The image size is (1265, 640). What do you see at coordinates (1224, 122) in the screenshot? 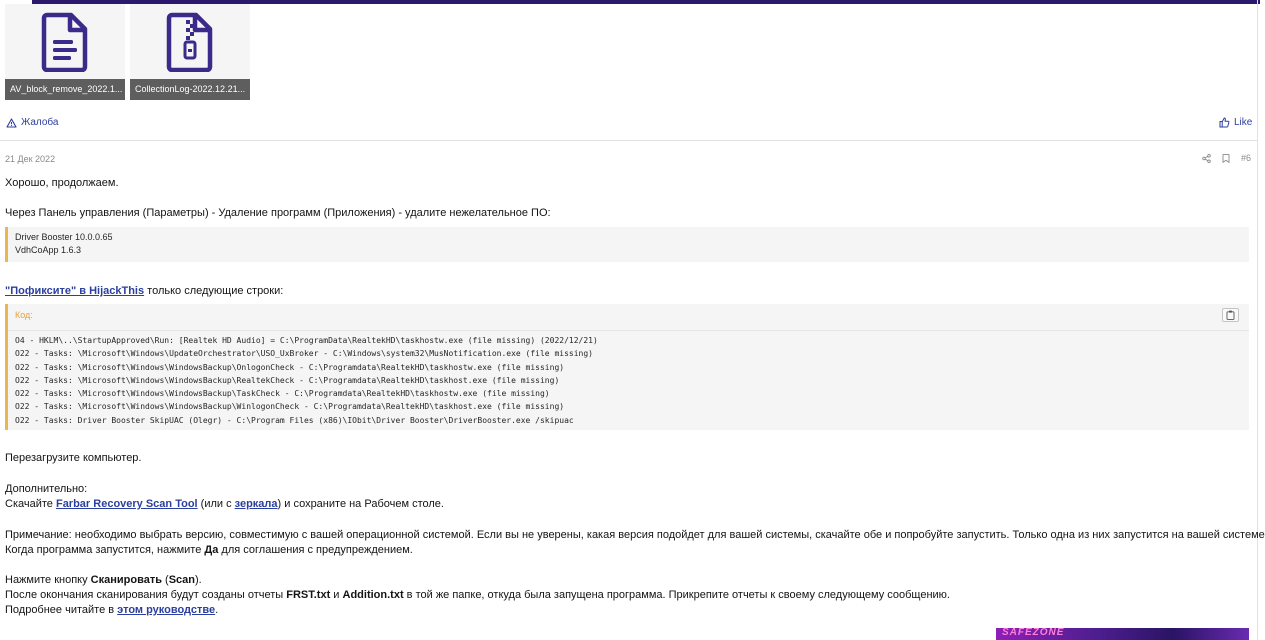
I see `thumbs-up-icon` at bounding box center [1224, 122].